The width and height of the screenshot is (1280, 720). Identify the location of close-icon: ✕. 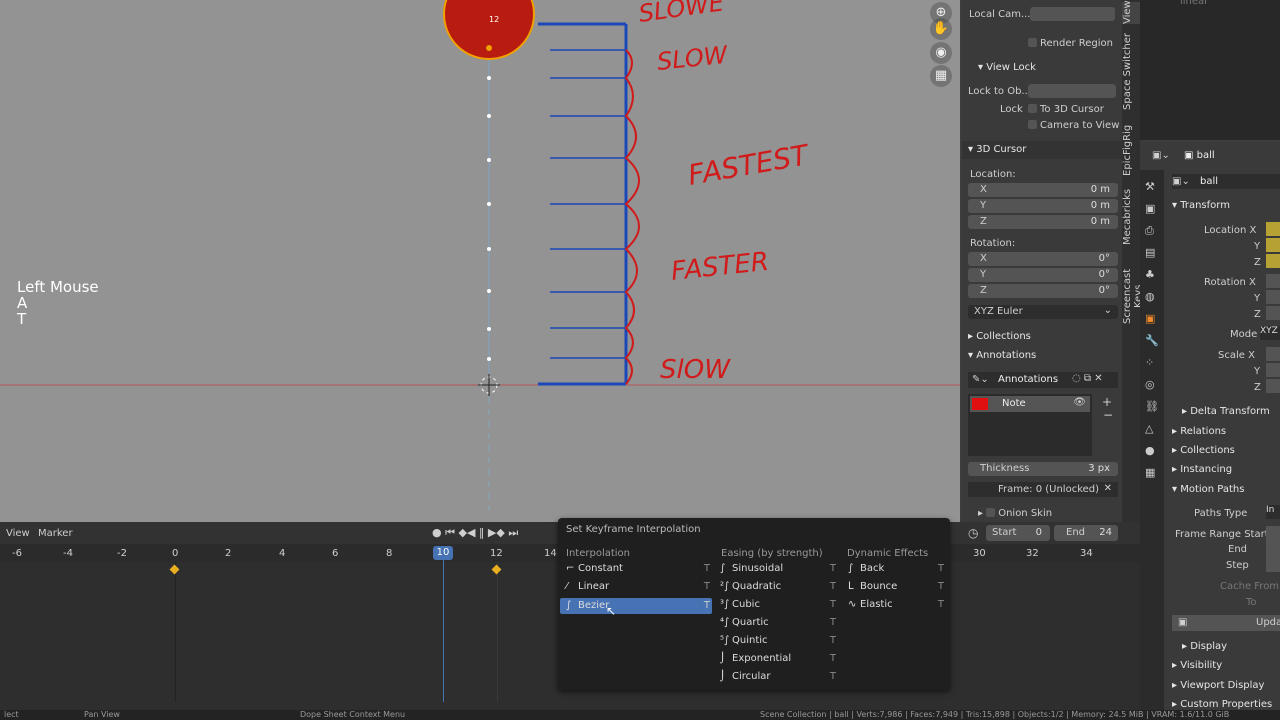
(1107, 488).